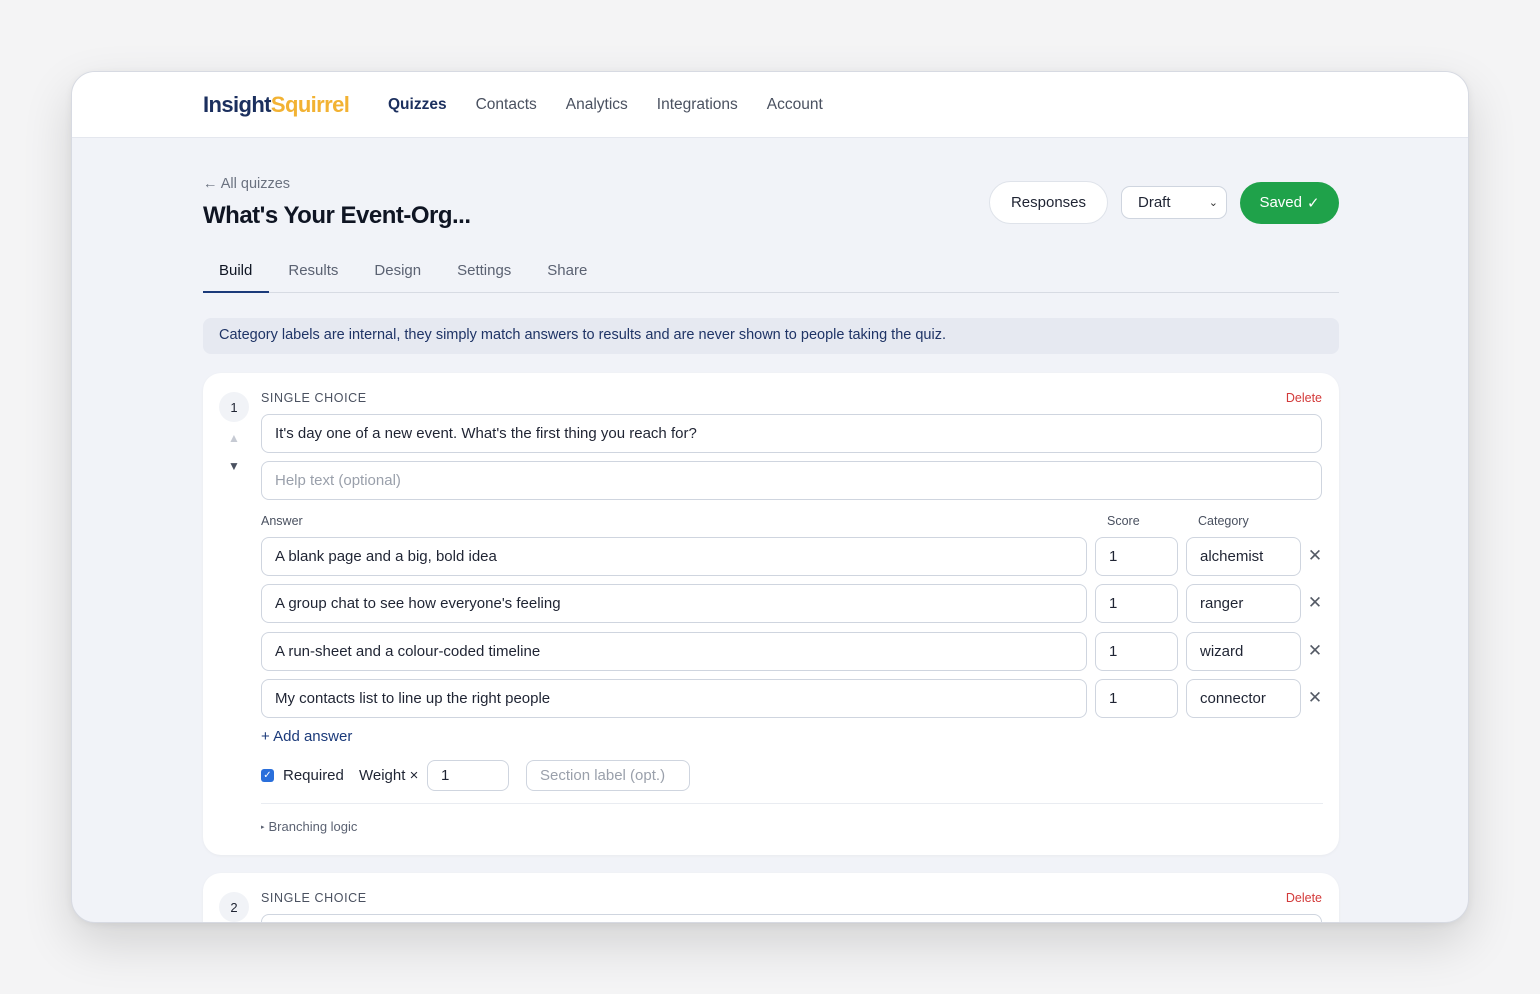  What do you see at coordinates (674, 556) in the screenshot?
I see `answer-text-input: A blank page and a big, bold idea` at bounding box center [674, 556].